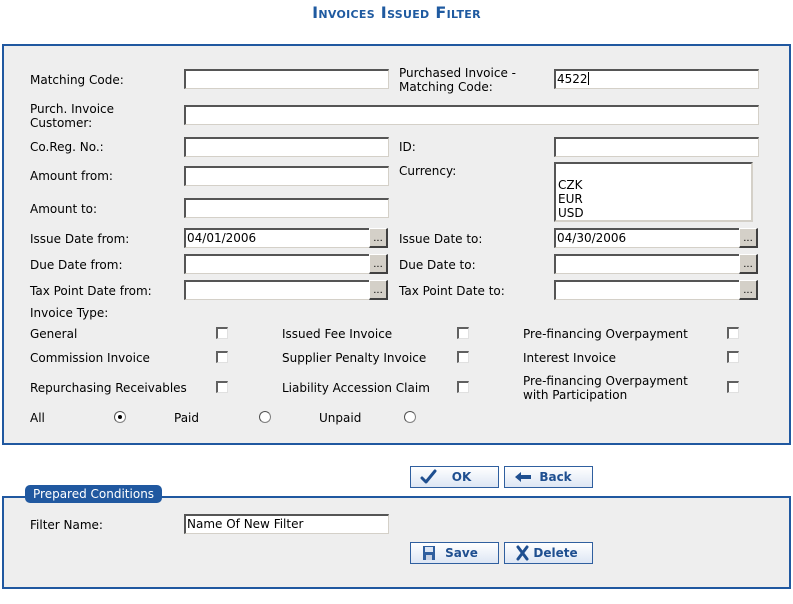 This screenshot has height=604, width=793. I want to click on issue-date-from-label: Issue Date from:, so click(80, 239).